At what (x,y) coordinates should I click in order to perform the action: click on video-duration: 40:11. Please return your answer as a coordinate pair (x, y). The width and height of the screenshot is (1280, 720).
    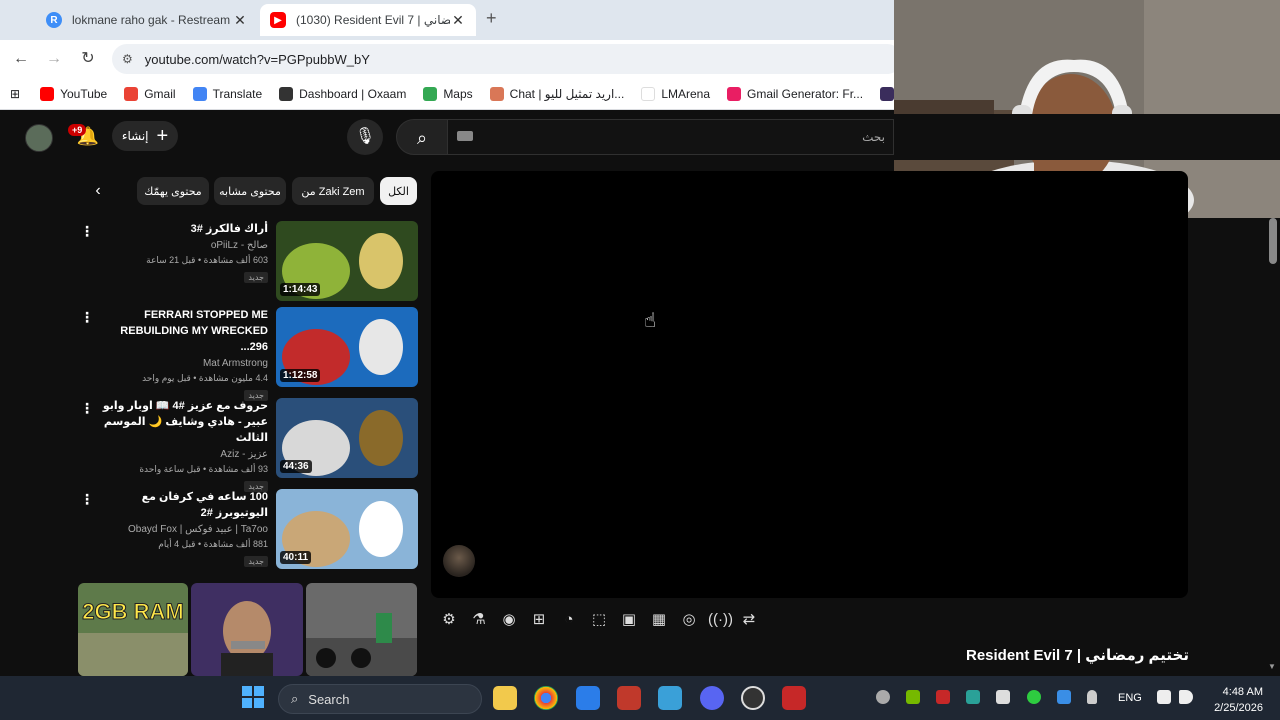
    Looking at the image, I should click on (296, 557).